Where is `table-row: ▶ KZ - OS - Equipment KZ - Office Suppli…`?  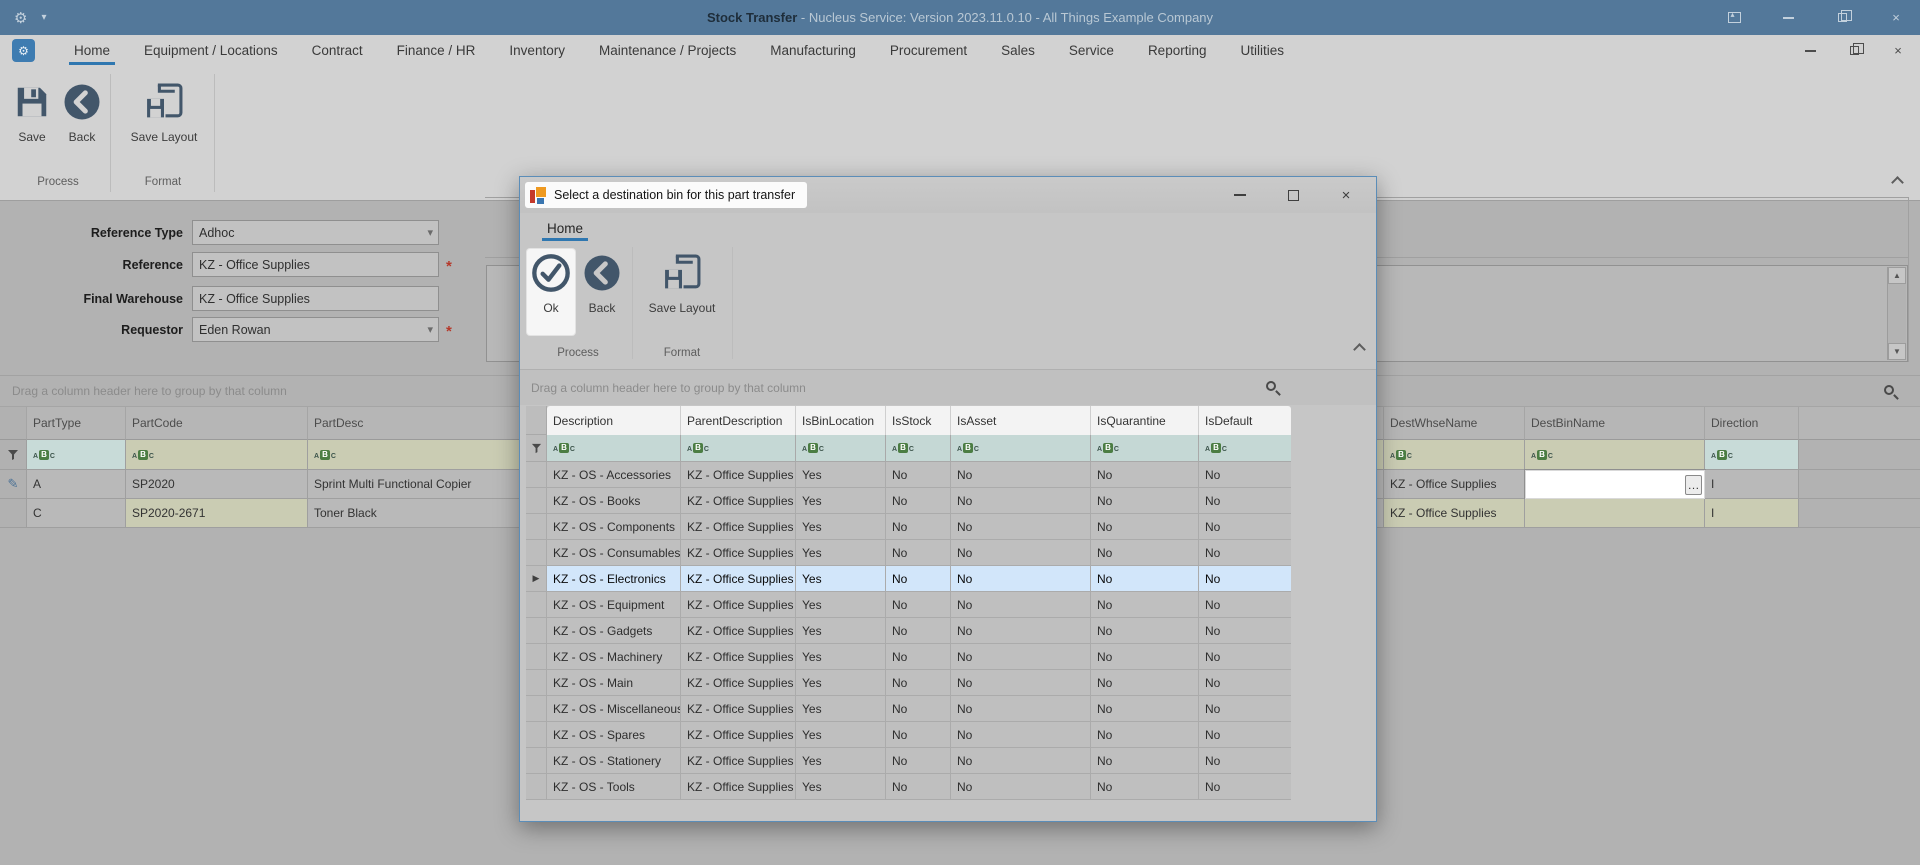 table-row: ▶ KZ - OS - Equipment KZ - Office Suppli… is located at coordinates (912, 605).